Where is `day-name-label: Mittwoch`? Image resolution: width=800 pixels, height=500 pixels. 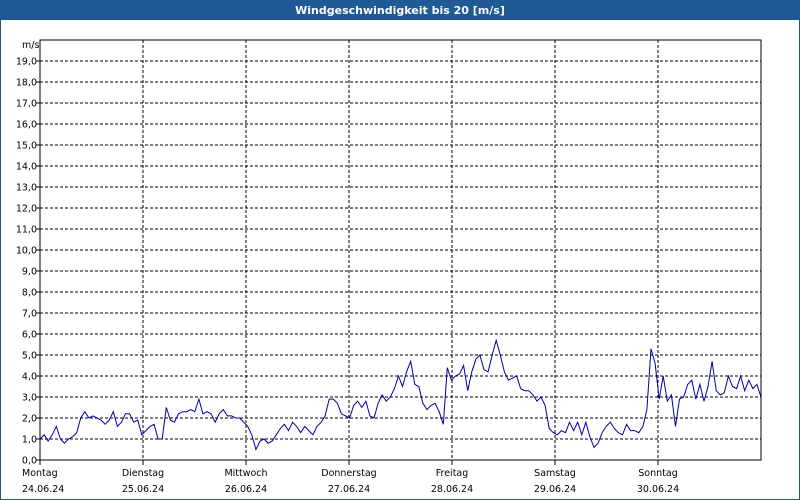
day-name-label: Mittwoch is located at coordinates (245, 473).